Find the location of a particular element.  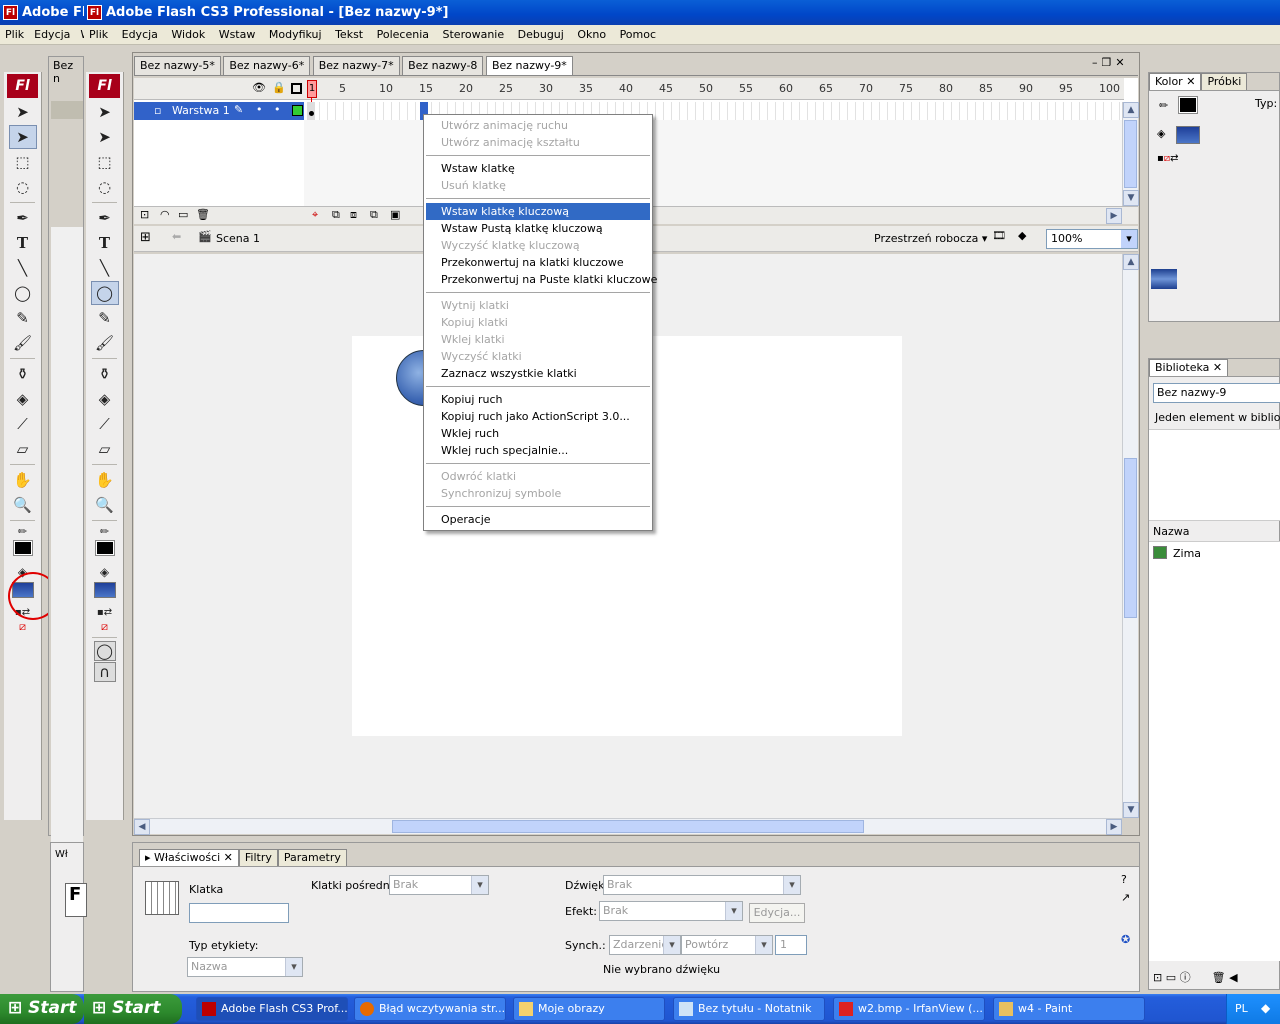

layer-row: ▫ Warstwa 1 ✎ • • is located at coordinates (219, 111).